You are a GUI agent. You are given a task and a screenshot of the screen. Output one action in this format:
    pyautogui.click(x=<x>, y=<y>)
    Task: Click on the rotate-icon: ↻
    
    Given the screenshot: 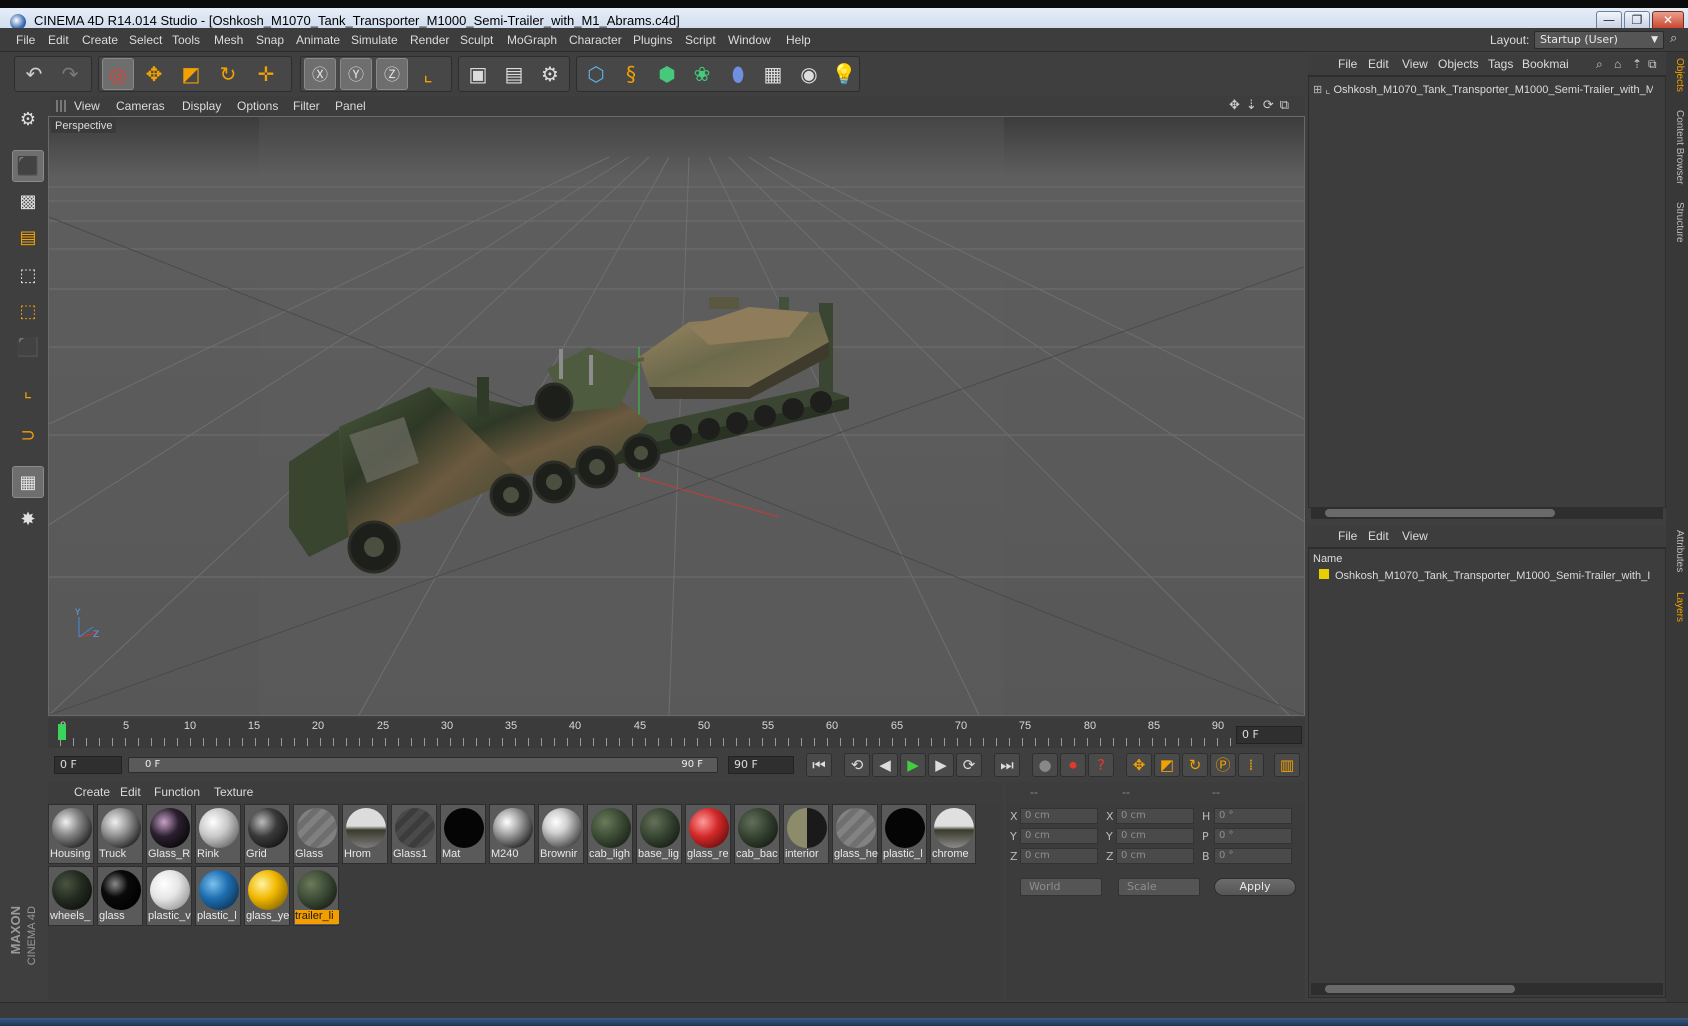 What is the action you would take?
    pyautogui.click(x=228, y=74)
    